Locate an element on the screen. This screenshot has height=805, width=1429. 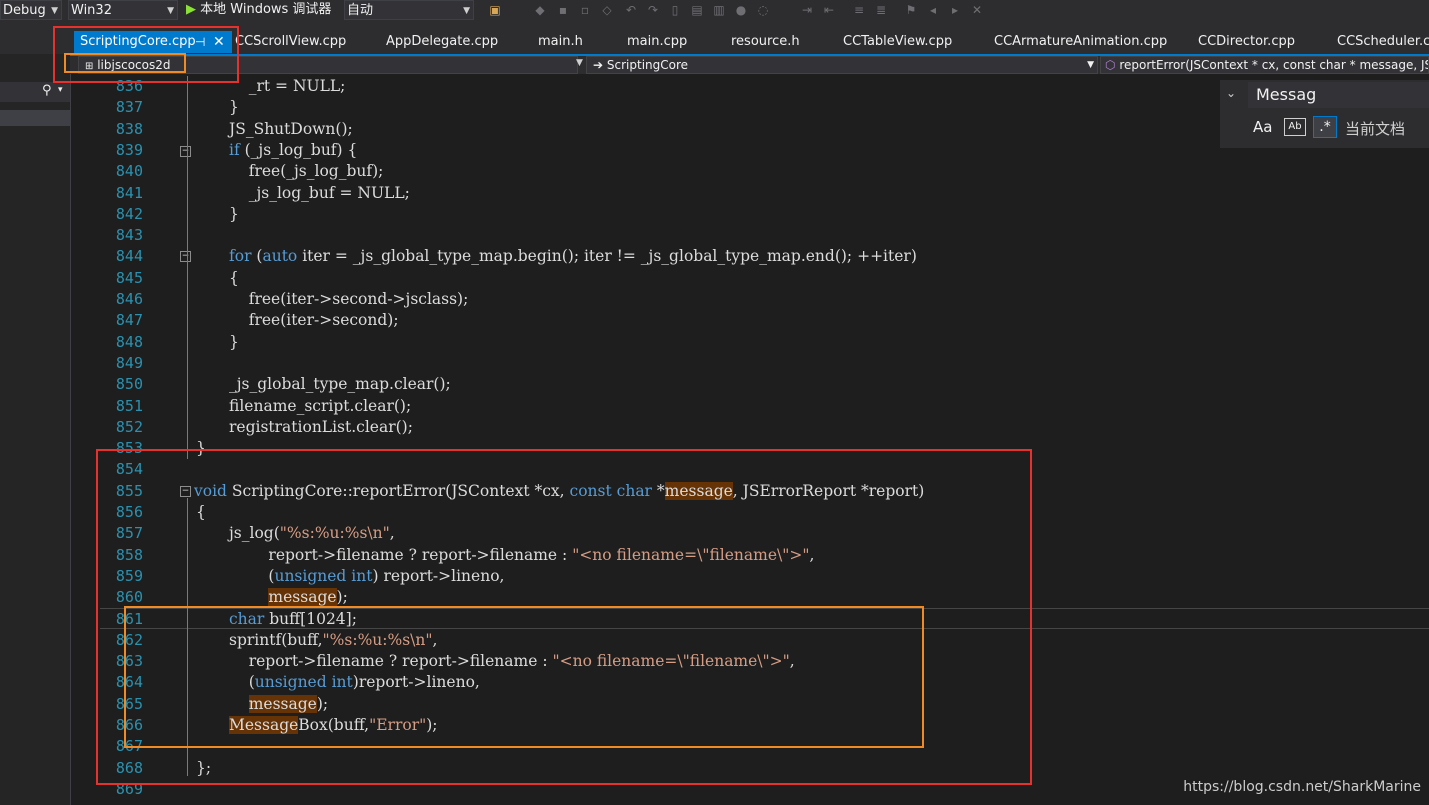
next-bookmark-icon: ▸ is located at coordinates (955, 10).